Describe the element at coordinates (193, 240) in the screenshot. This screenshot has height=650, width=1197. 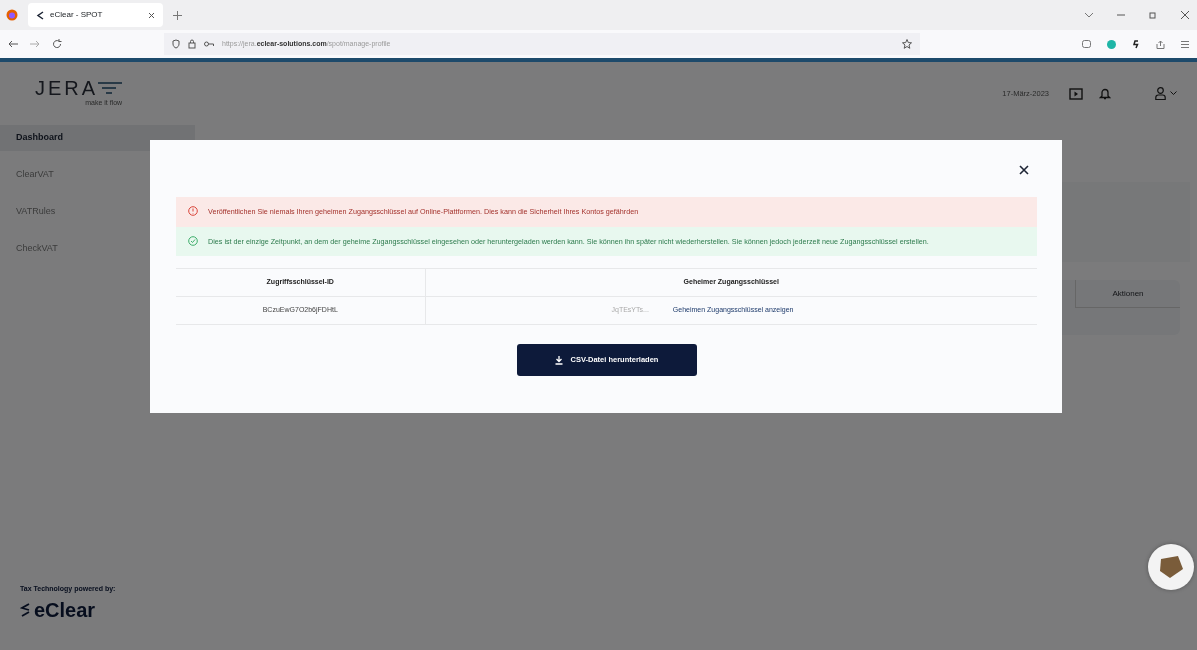
I see `check-circle-icon` at that location.